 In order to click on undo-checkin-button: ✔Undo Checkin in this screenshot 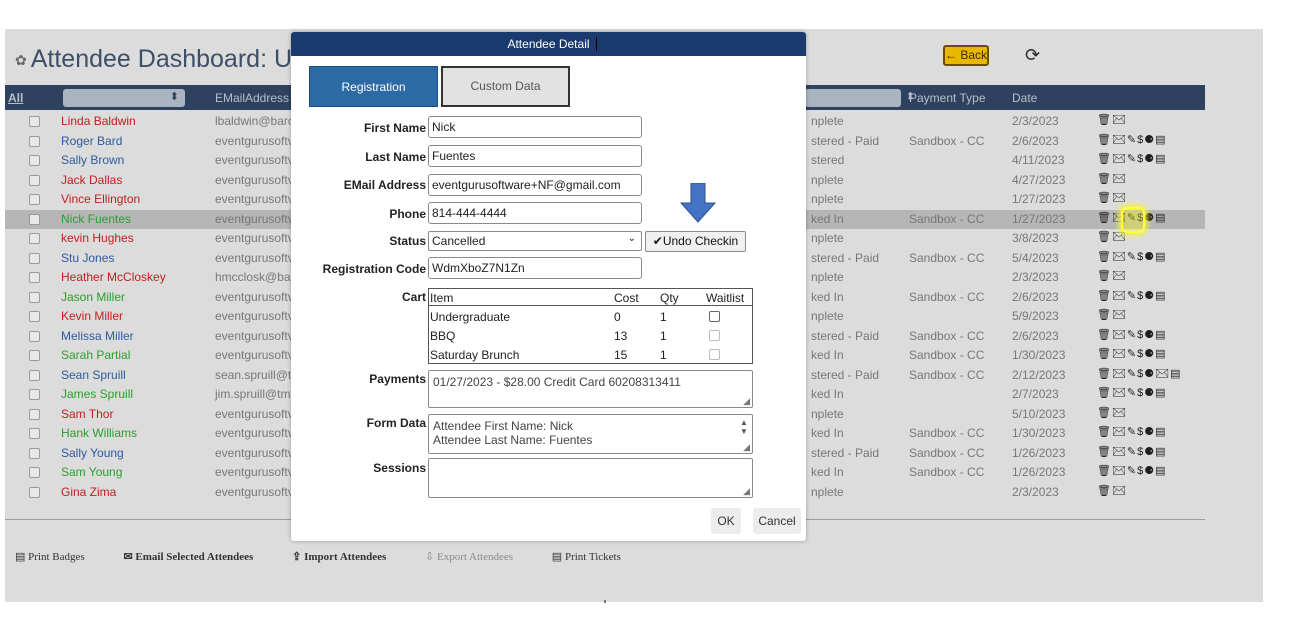, I will do `click(695, 241)`.